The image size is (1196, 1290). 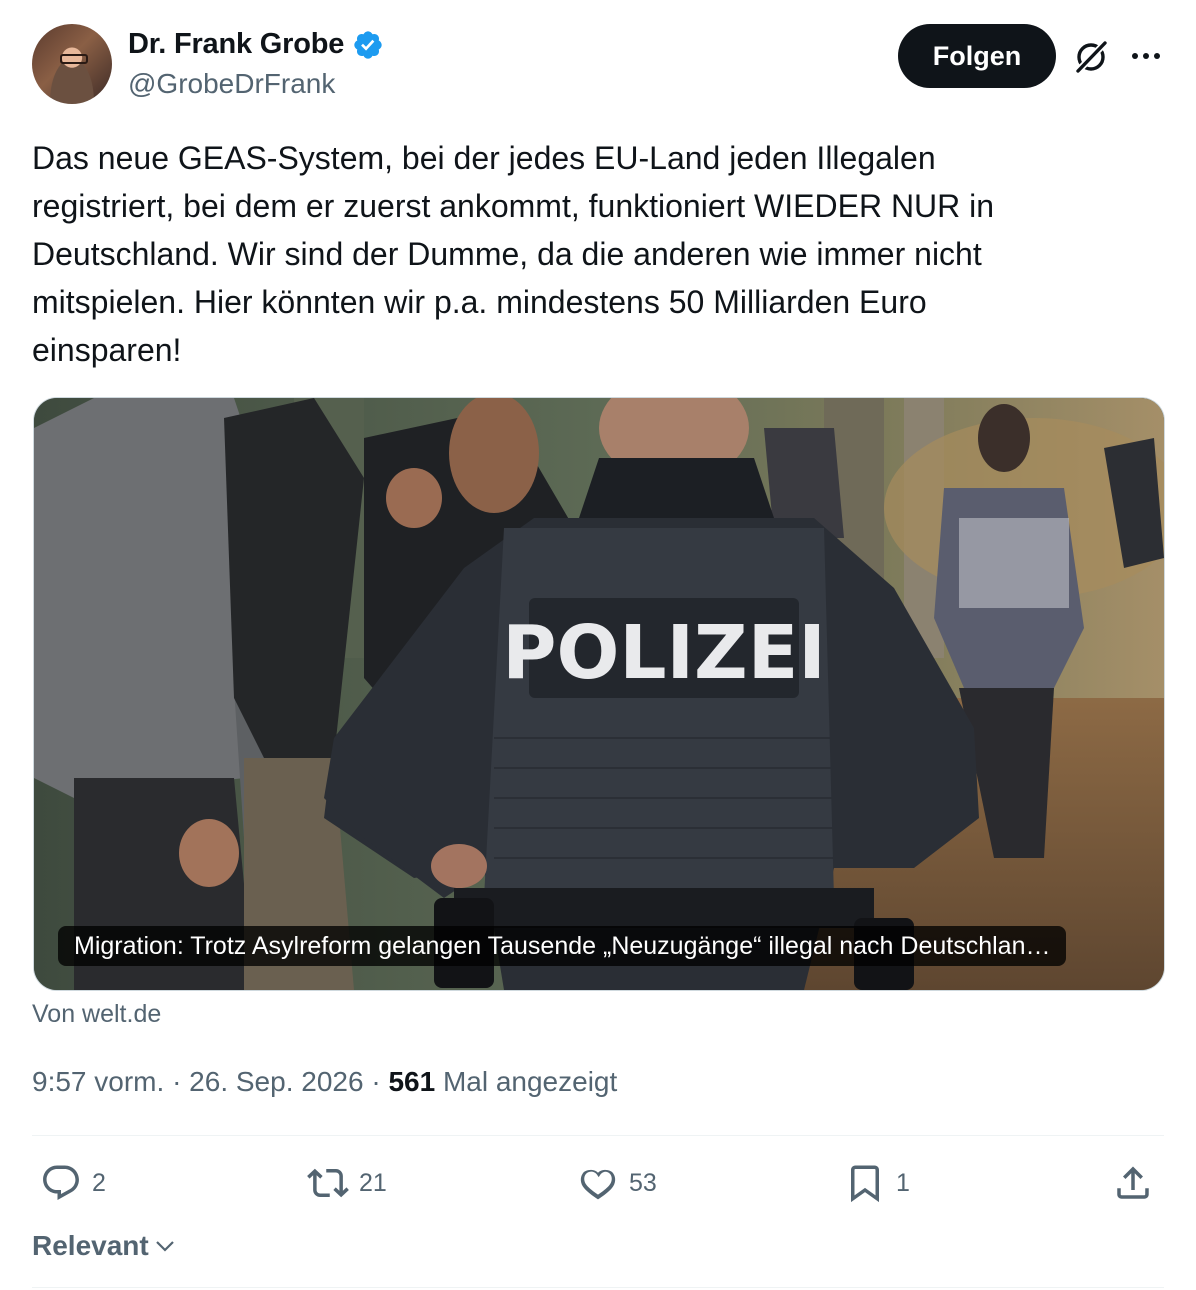 I want to click on vest-label: POLIZEI, so click(x=664, y=653).